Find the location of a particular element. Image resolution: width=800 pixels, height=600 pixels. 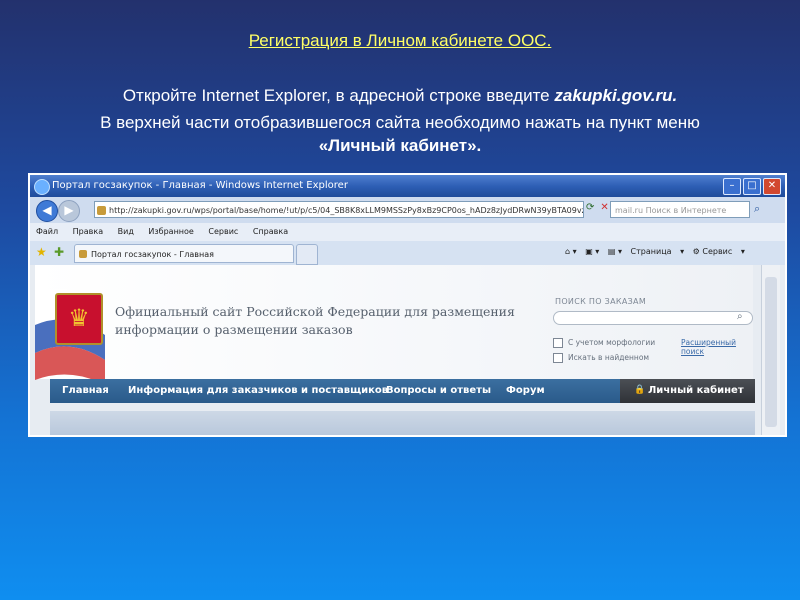

ie-logo-icon is located at coordinates (42, 187).